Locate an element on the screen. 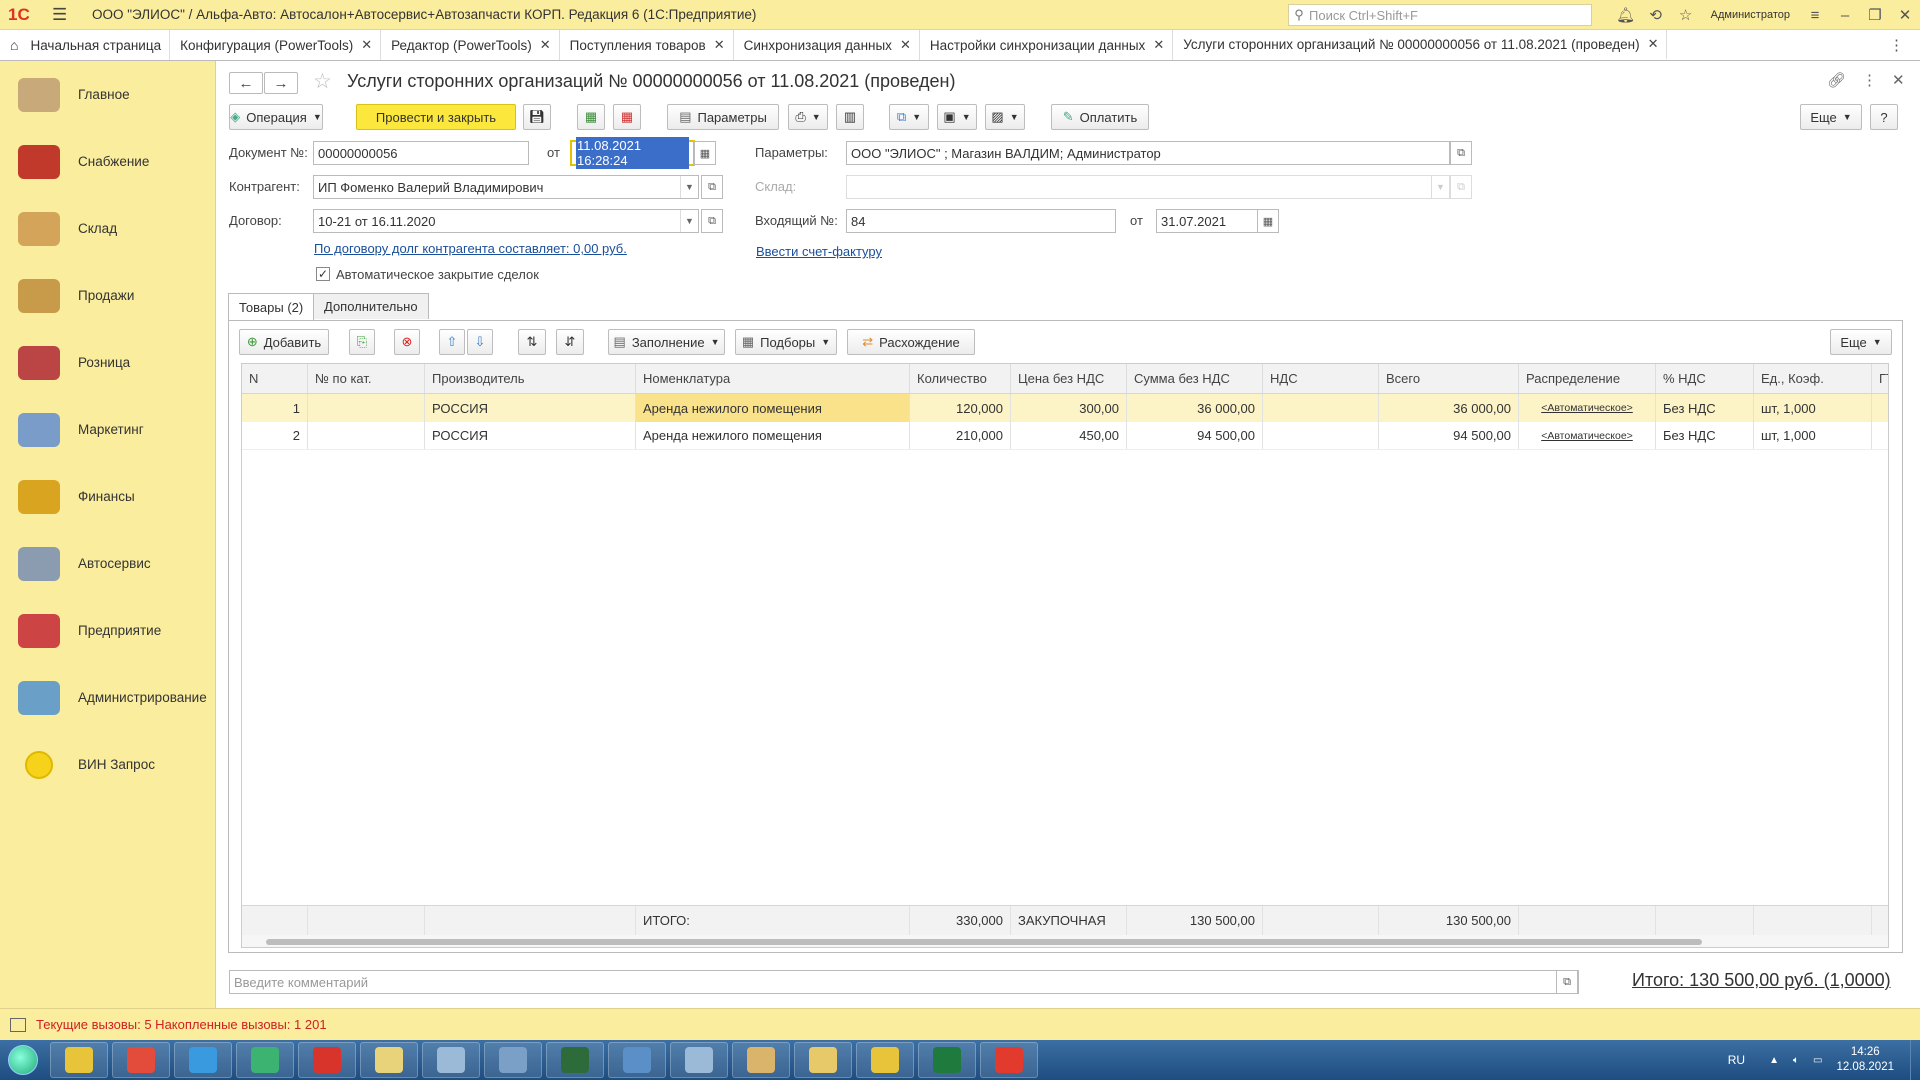  save-button: 💾︎ is located at coordinates (537, 117).